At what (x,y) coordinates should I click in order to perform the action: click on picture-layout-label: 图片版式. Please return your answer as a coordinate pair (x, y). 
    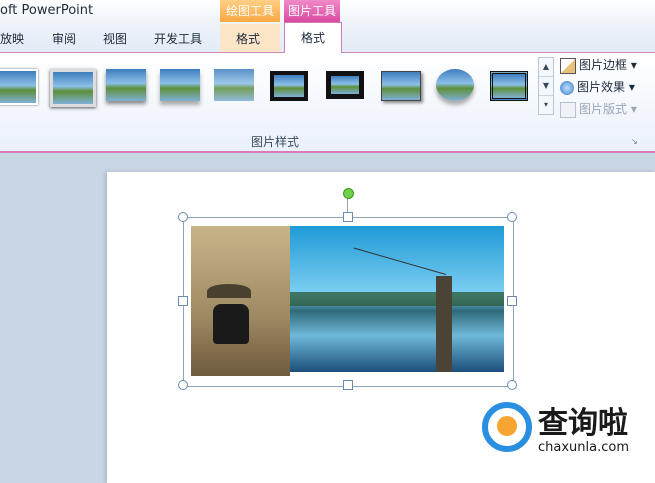
    Looking at the image, I should click on (603, 109).